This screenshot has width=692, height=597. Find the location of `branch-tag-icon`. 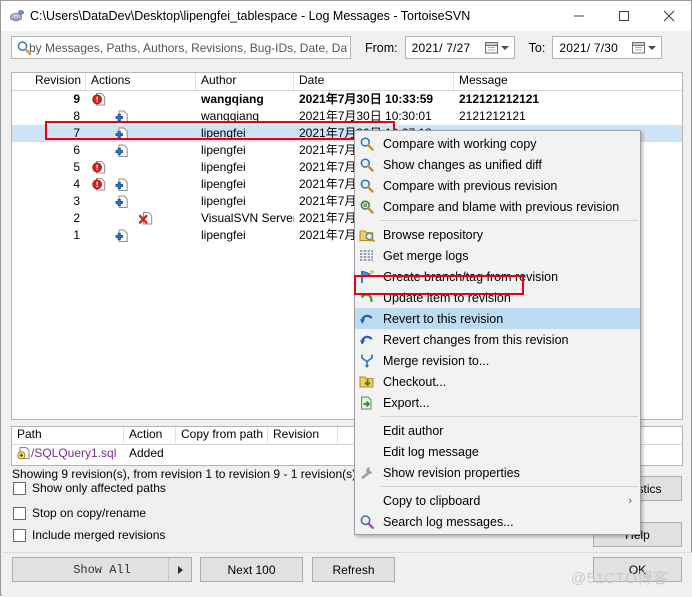

branch-tag-icon is located at coordinates (367, 276).